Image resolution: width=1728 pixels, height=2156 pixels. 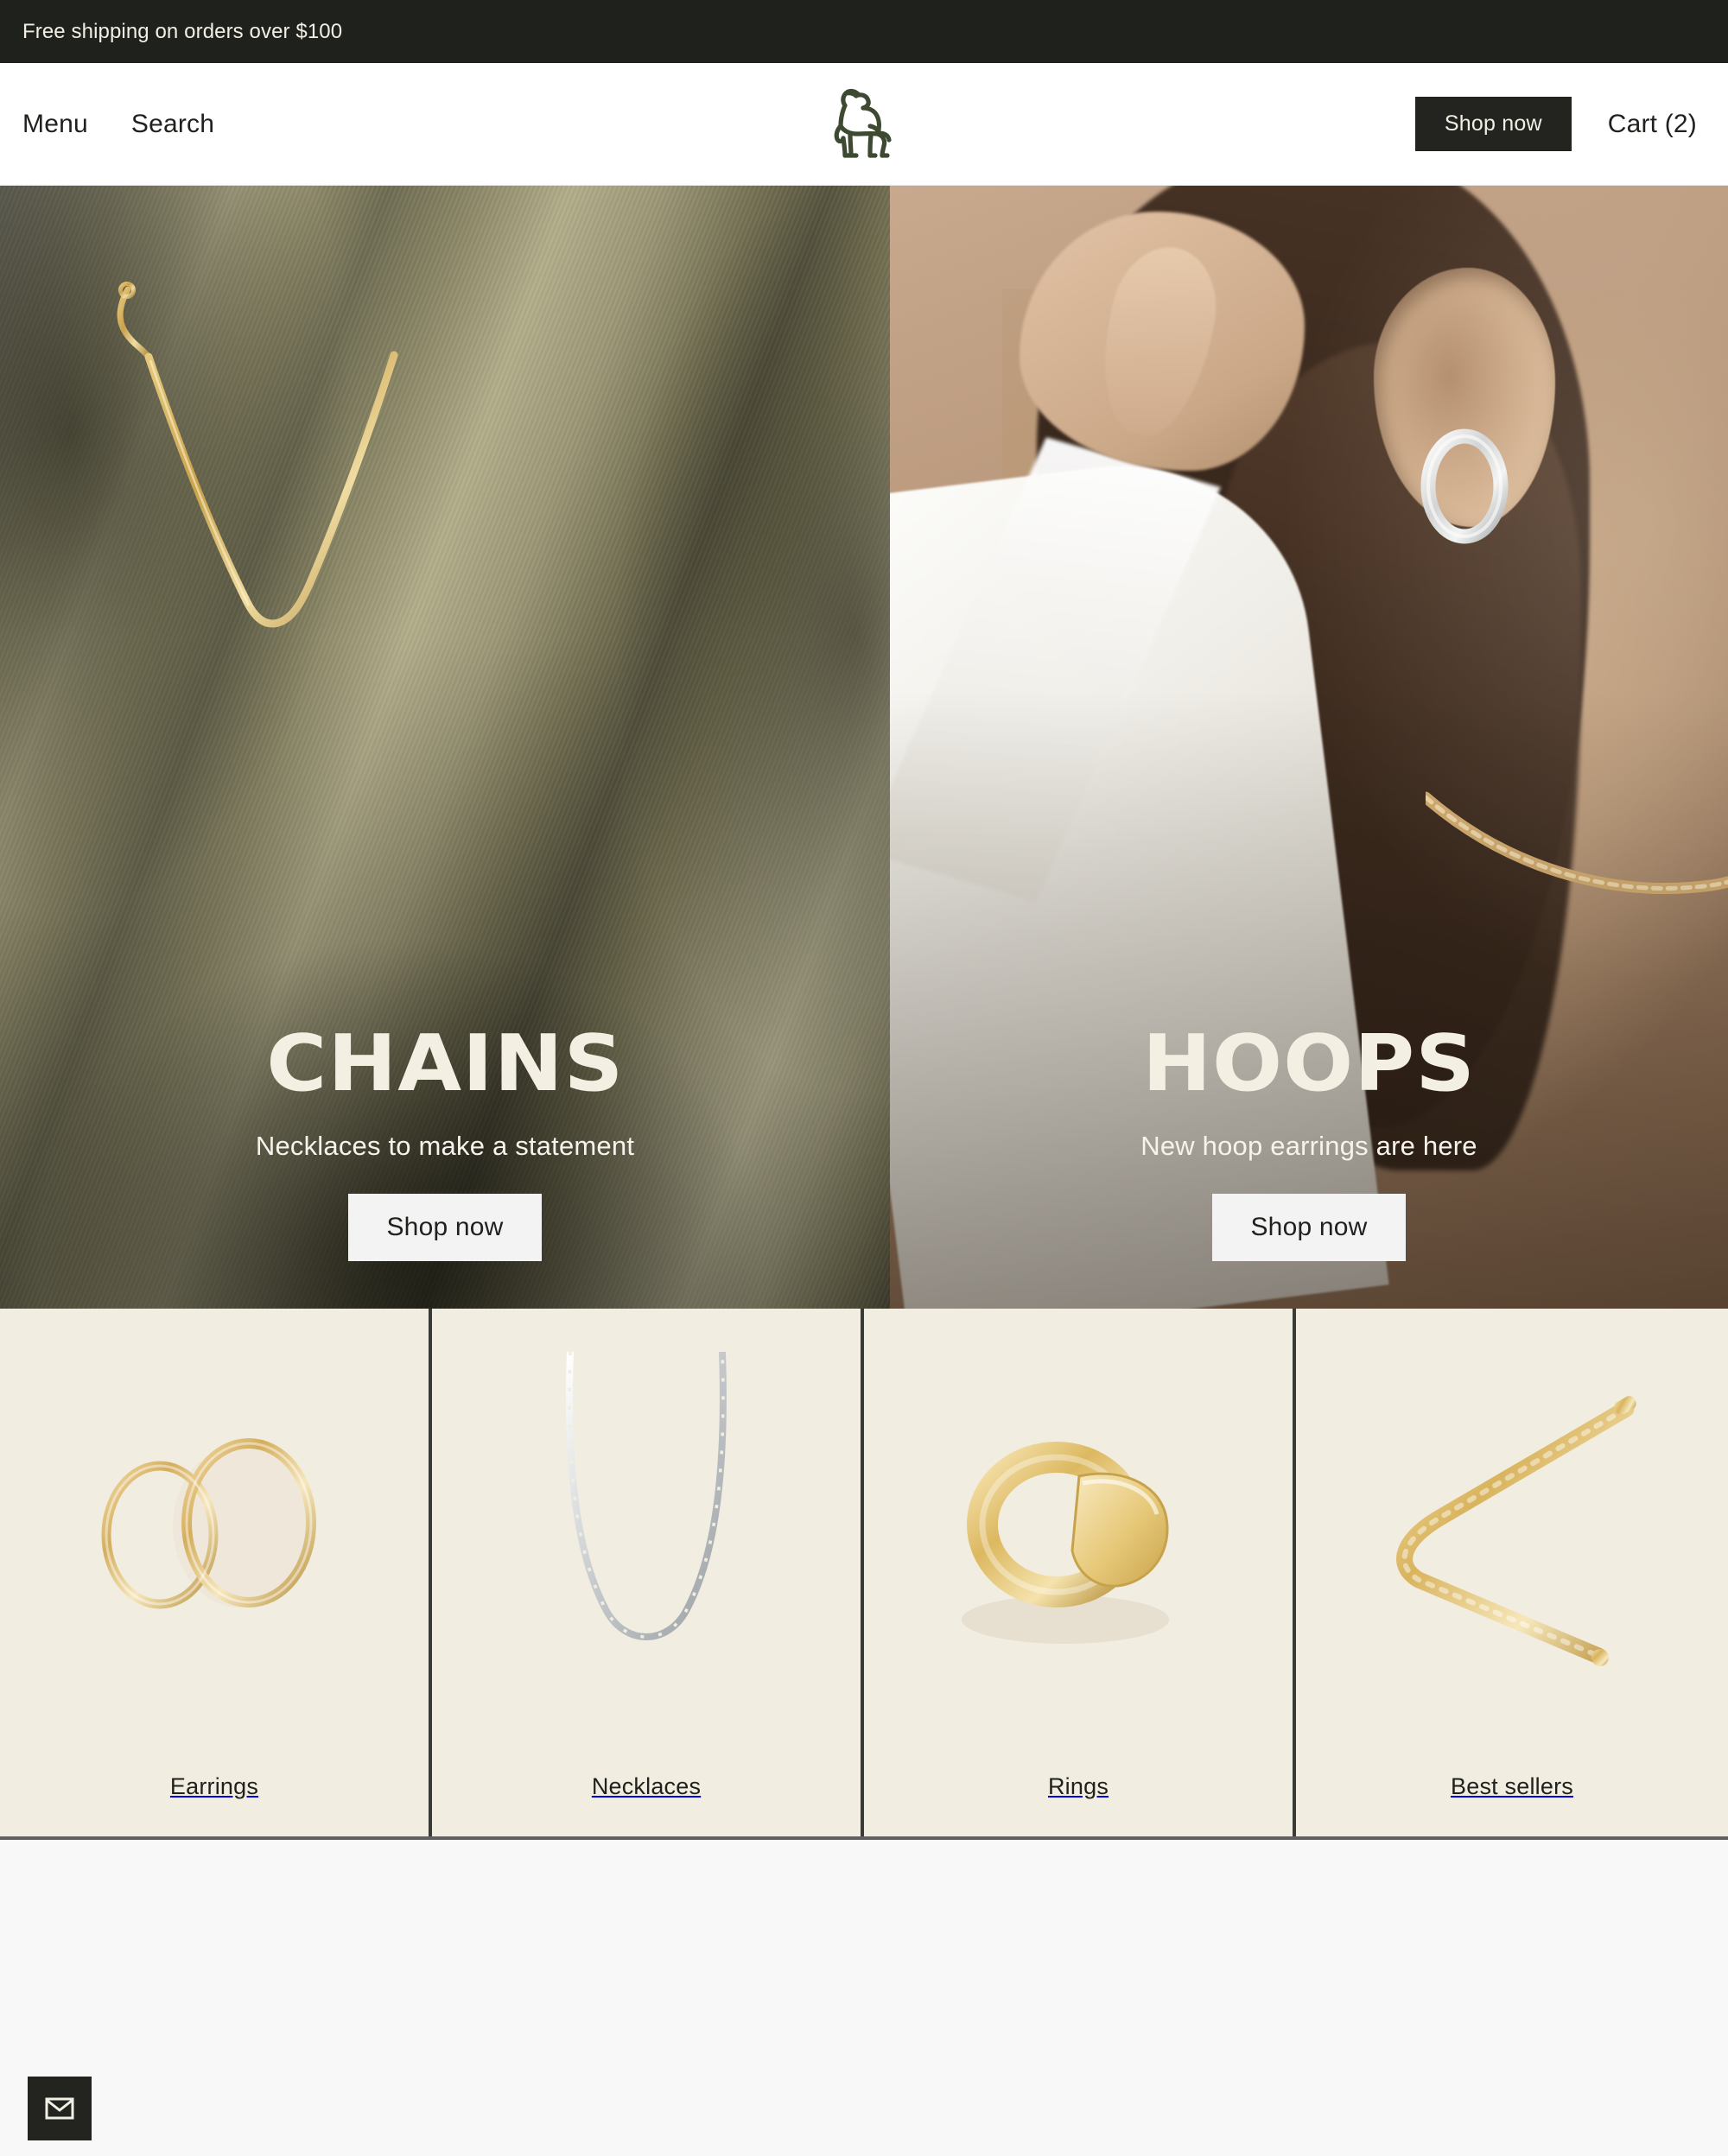 What do you see at coordinates (214, 1786) in the screenshot?
I see `category-label-earrings: Earrings` at bounding box center [214, 1786].